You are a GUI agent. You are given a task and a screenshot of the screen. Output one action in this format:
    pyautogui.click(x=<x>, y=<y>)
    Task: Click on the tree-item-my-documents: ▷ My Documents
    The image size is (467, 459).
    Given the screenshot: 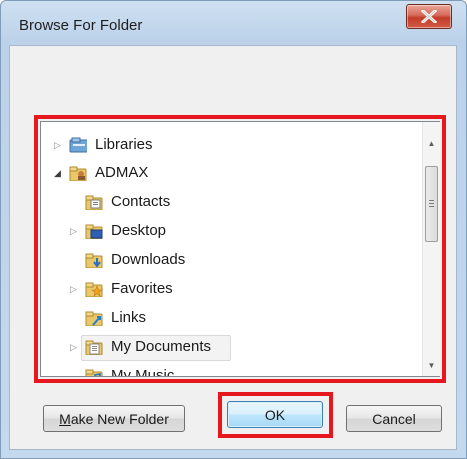 What is the action you would take?
    pyautogui.click(x=231, y=347)
    